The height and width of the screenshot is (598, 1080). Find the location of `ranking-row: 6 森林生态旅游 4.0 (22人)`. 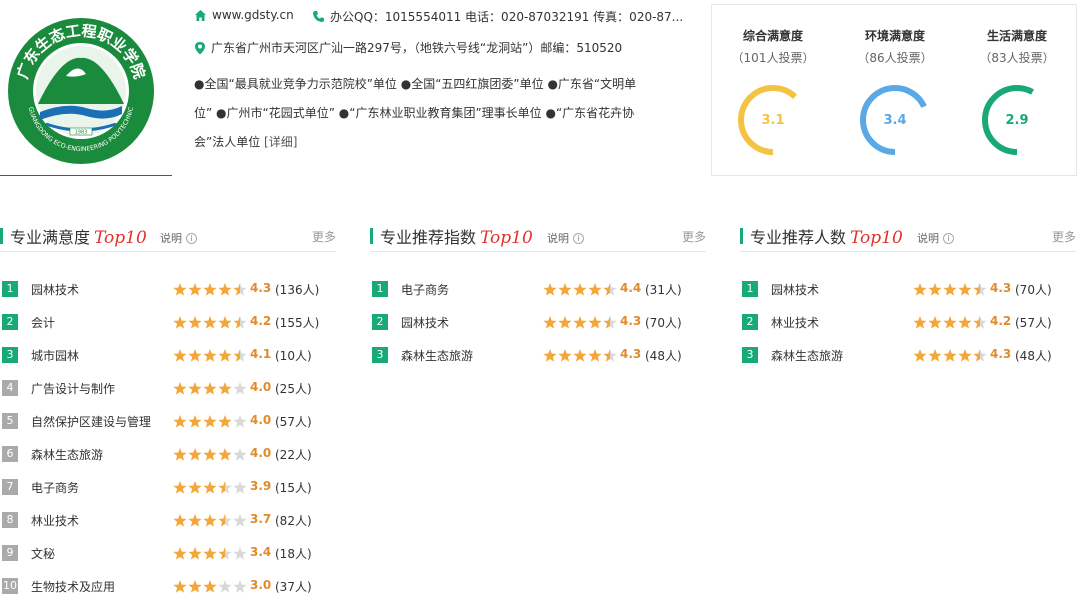

ranking-row: 6 森林生态旅游 4.0 (22人) is located at coordinates (168, 455).